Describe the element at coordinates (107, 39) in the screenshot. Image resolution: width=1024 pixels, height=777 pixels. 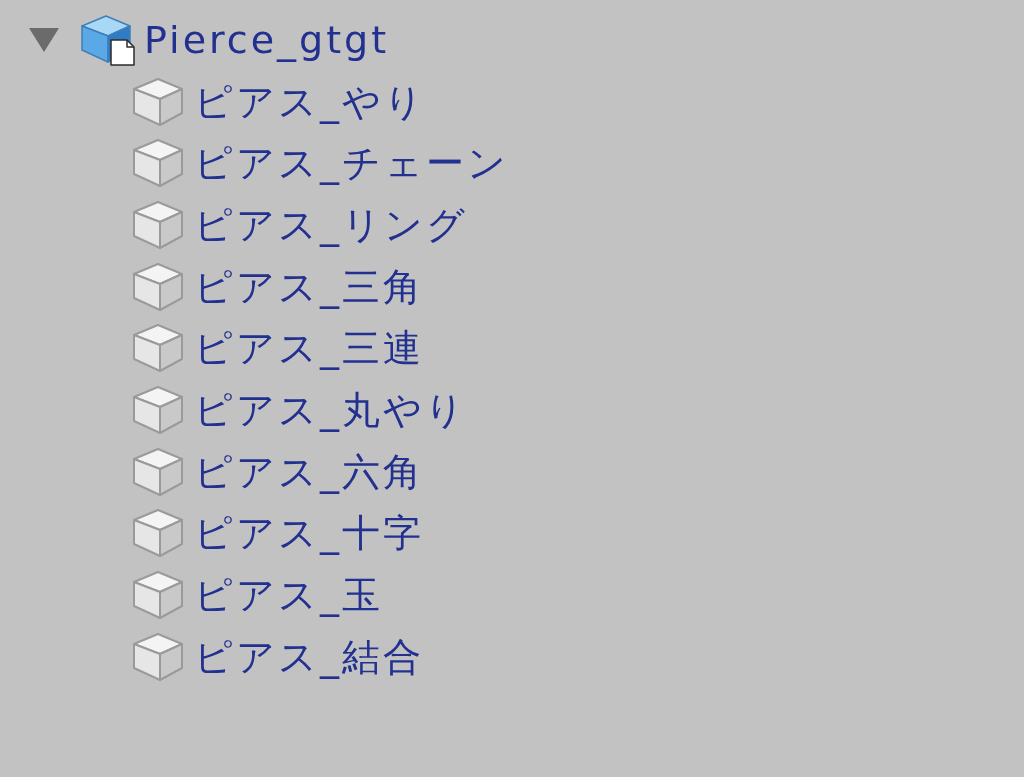
I see `cube-document-icon` at that location.